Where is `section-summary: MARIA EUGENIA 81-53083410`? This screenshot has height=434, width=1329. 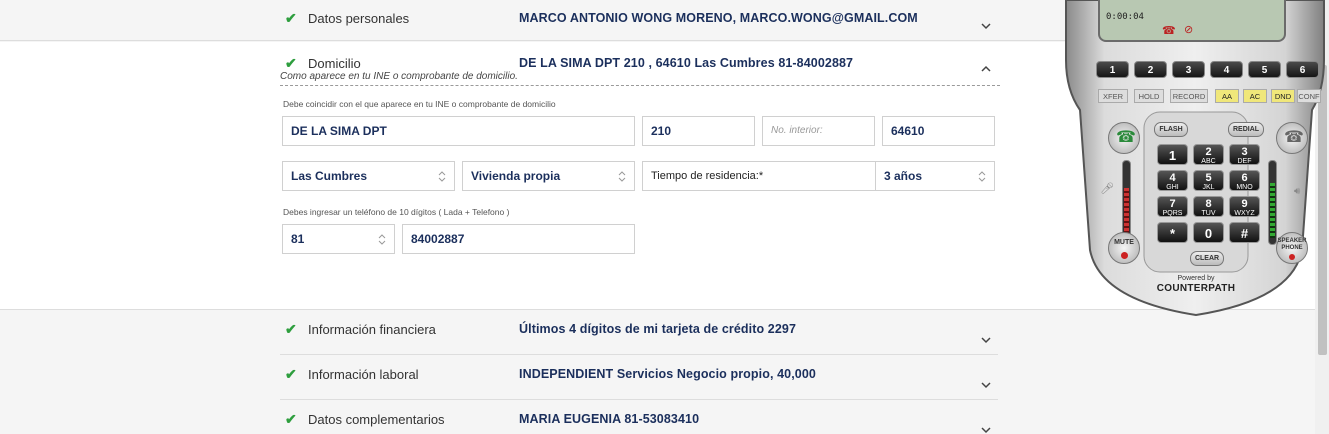 section-summary: MARIA EUGENIA 81-53083410 is located at coordinates (609, 419).